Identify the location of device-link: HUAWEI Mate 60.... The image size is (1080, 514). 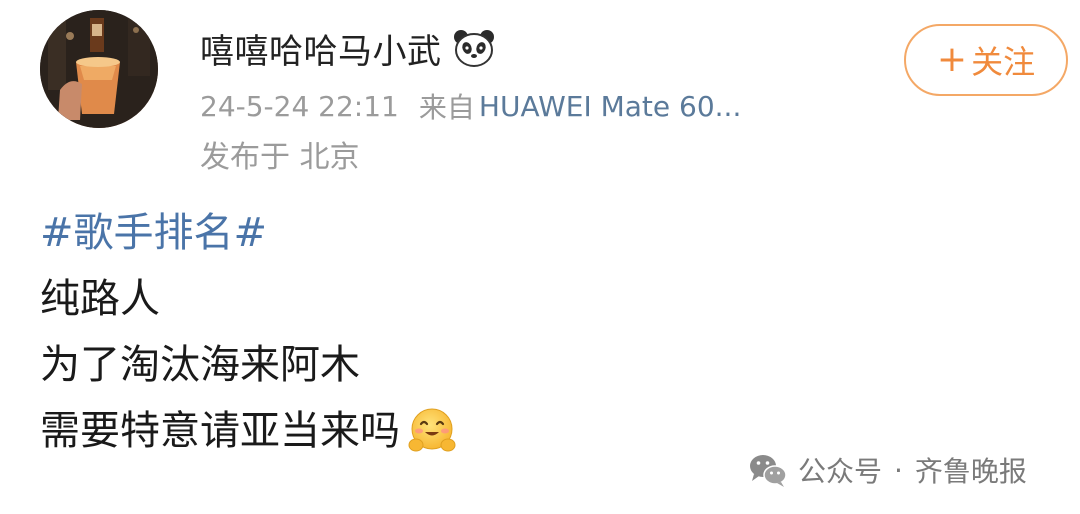
(610, 106).